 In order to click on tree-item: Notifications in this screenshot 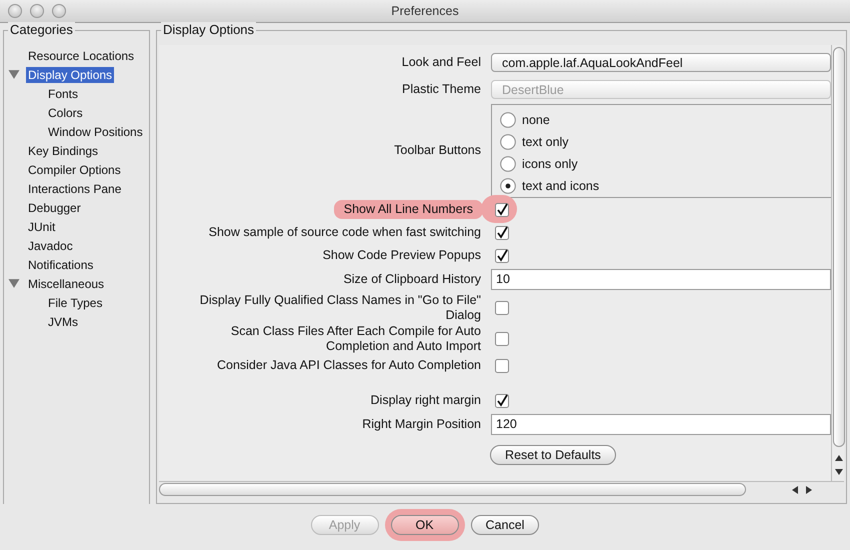, I will do `click(61, 264)`.